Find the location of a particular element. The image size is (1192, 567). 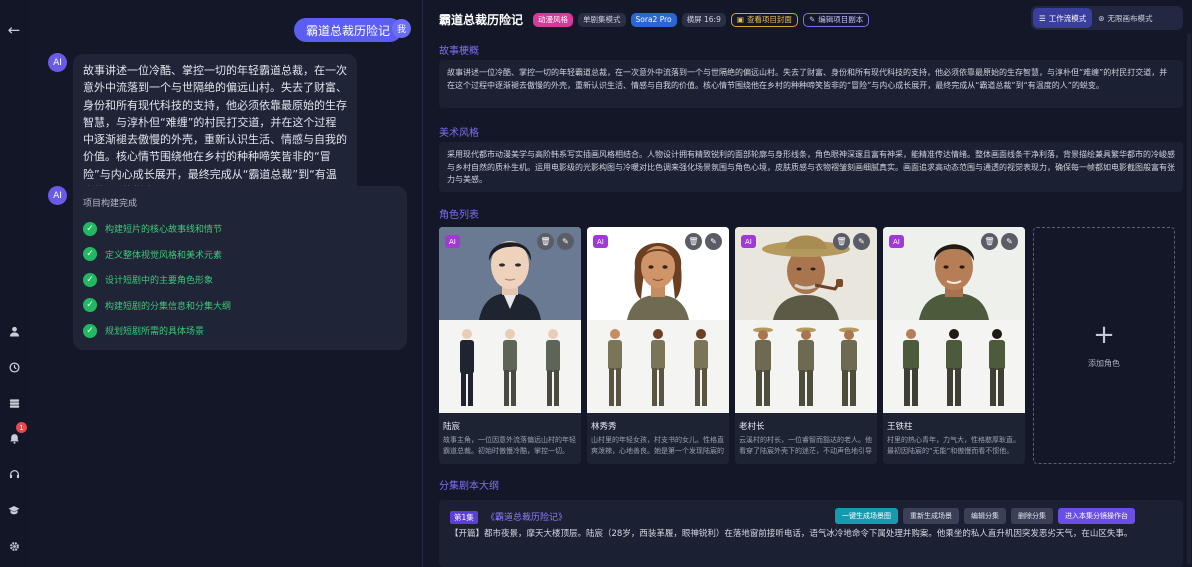

character-description: 山村里的年轻女孩，村支书的女儿。性格直爽泼辣，心地善良。她是第一个发现陆宸的人。 is located at coordinates (657, 445).